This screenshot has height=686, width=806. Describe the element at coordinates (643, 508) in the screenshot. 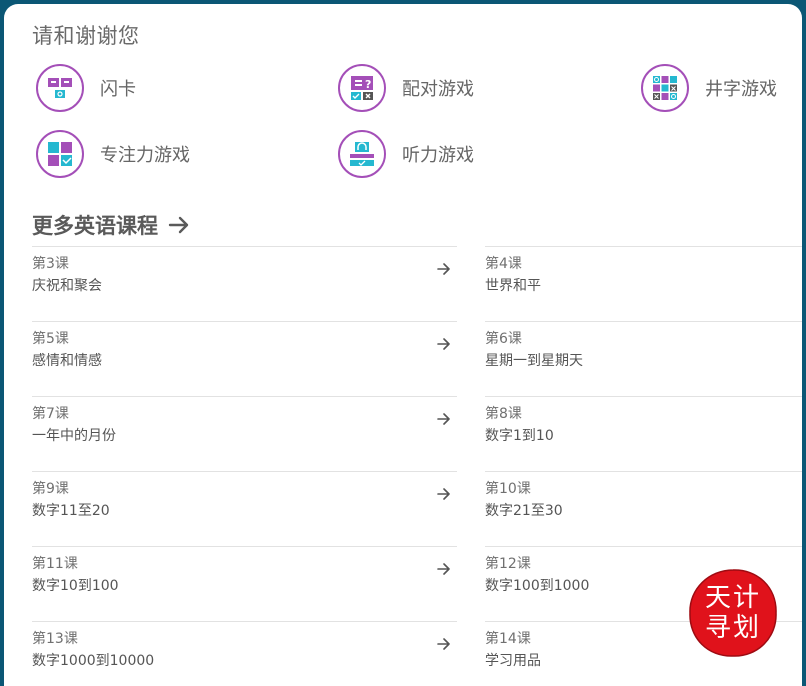

I see `lesson-row: 第10课 数字21至30` at that location.